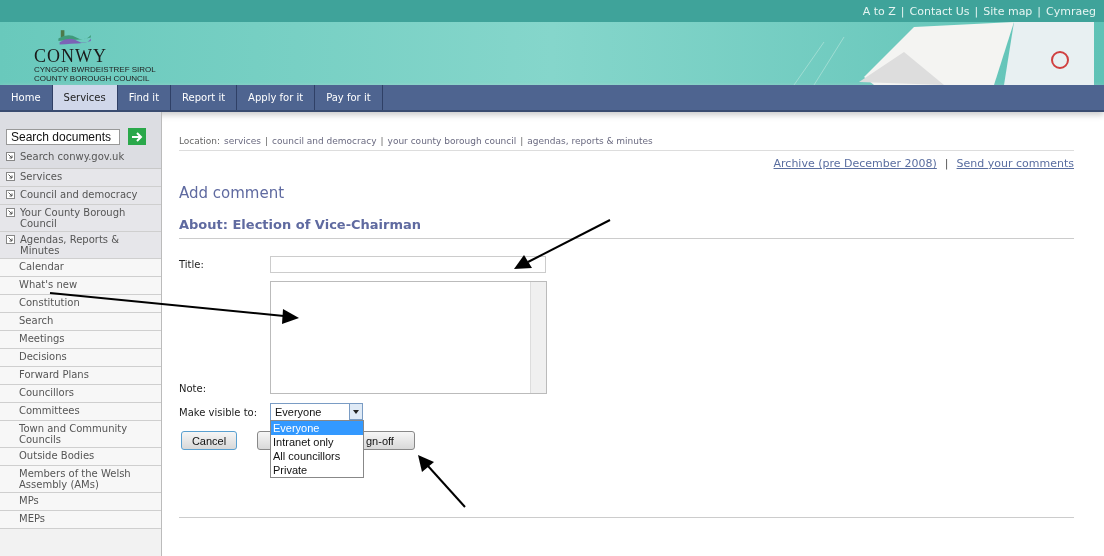 This screenshot has height=556, width=1104. Describe the element at coordinates (70, 245) in the screenshot. I see `sidebar-item-label: Agendas, Reports & Minutes` at that location.